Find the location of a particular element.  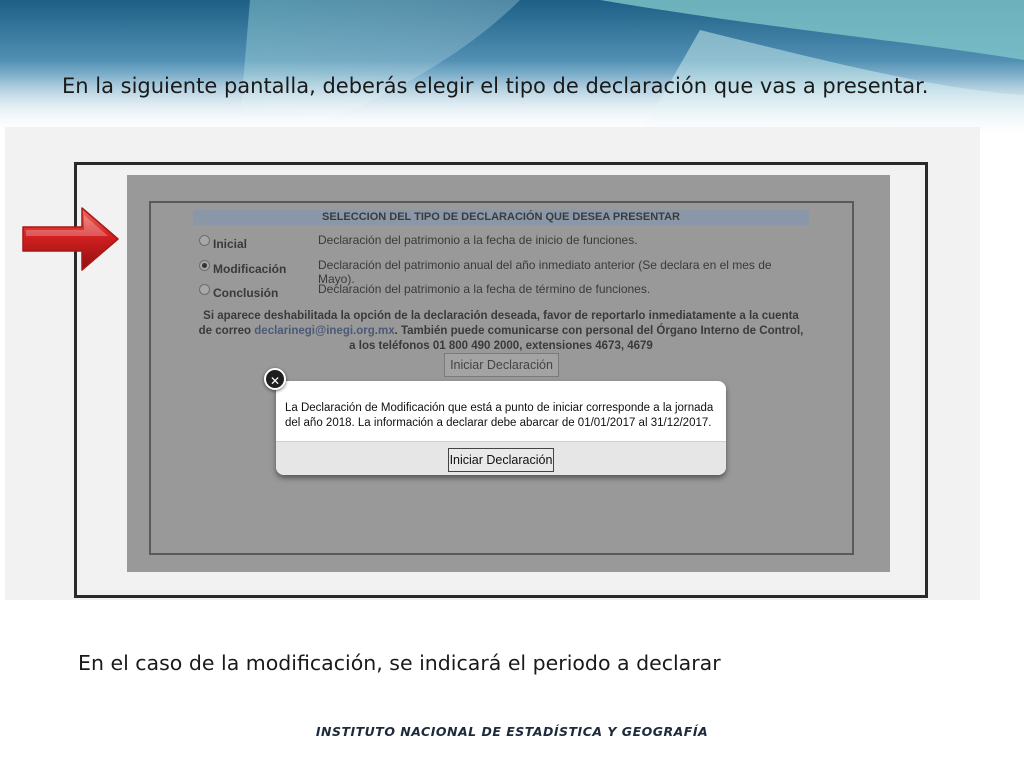

option-label: Inicial is located at coordinates (230, 244).